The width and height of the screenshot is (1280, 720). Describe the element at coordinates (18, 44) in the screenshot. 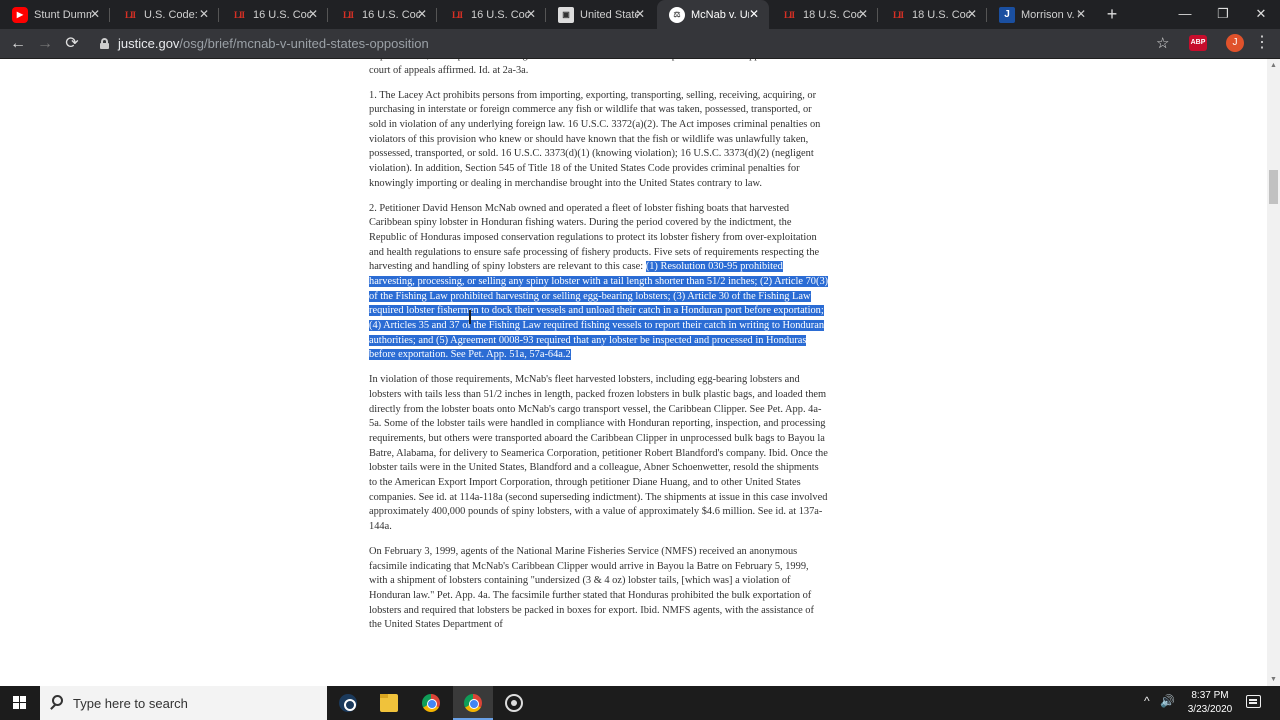

I see `back-button: ←` at that location.